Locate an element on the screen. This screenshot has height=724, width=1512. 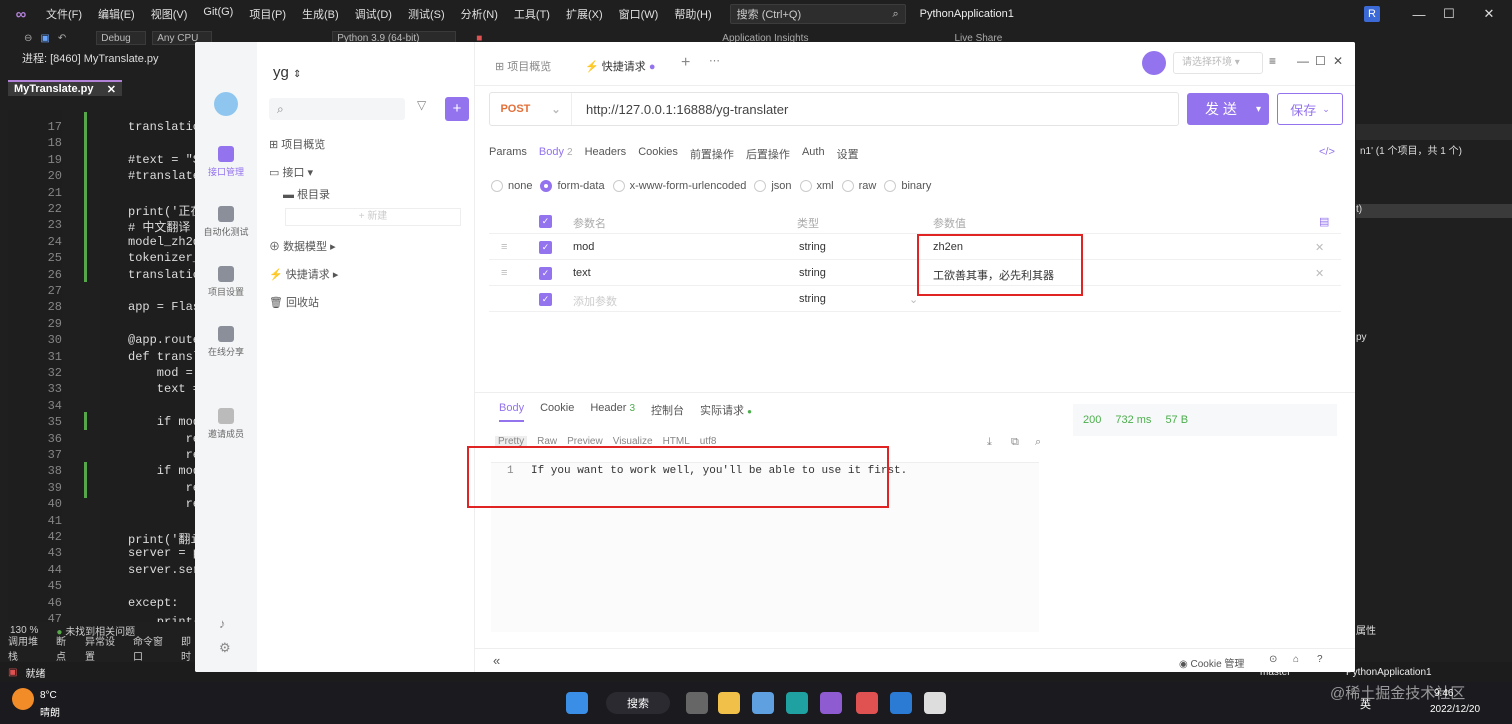
bottom-tab: 异常设置 is located at coordinates (104, 648).